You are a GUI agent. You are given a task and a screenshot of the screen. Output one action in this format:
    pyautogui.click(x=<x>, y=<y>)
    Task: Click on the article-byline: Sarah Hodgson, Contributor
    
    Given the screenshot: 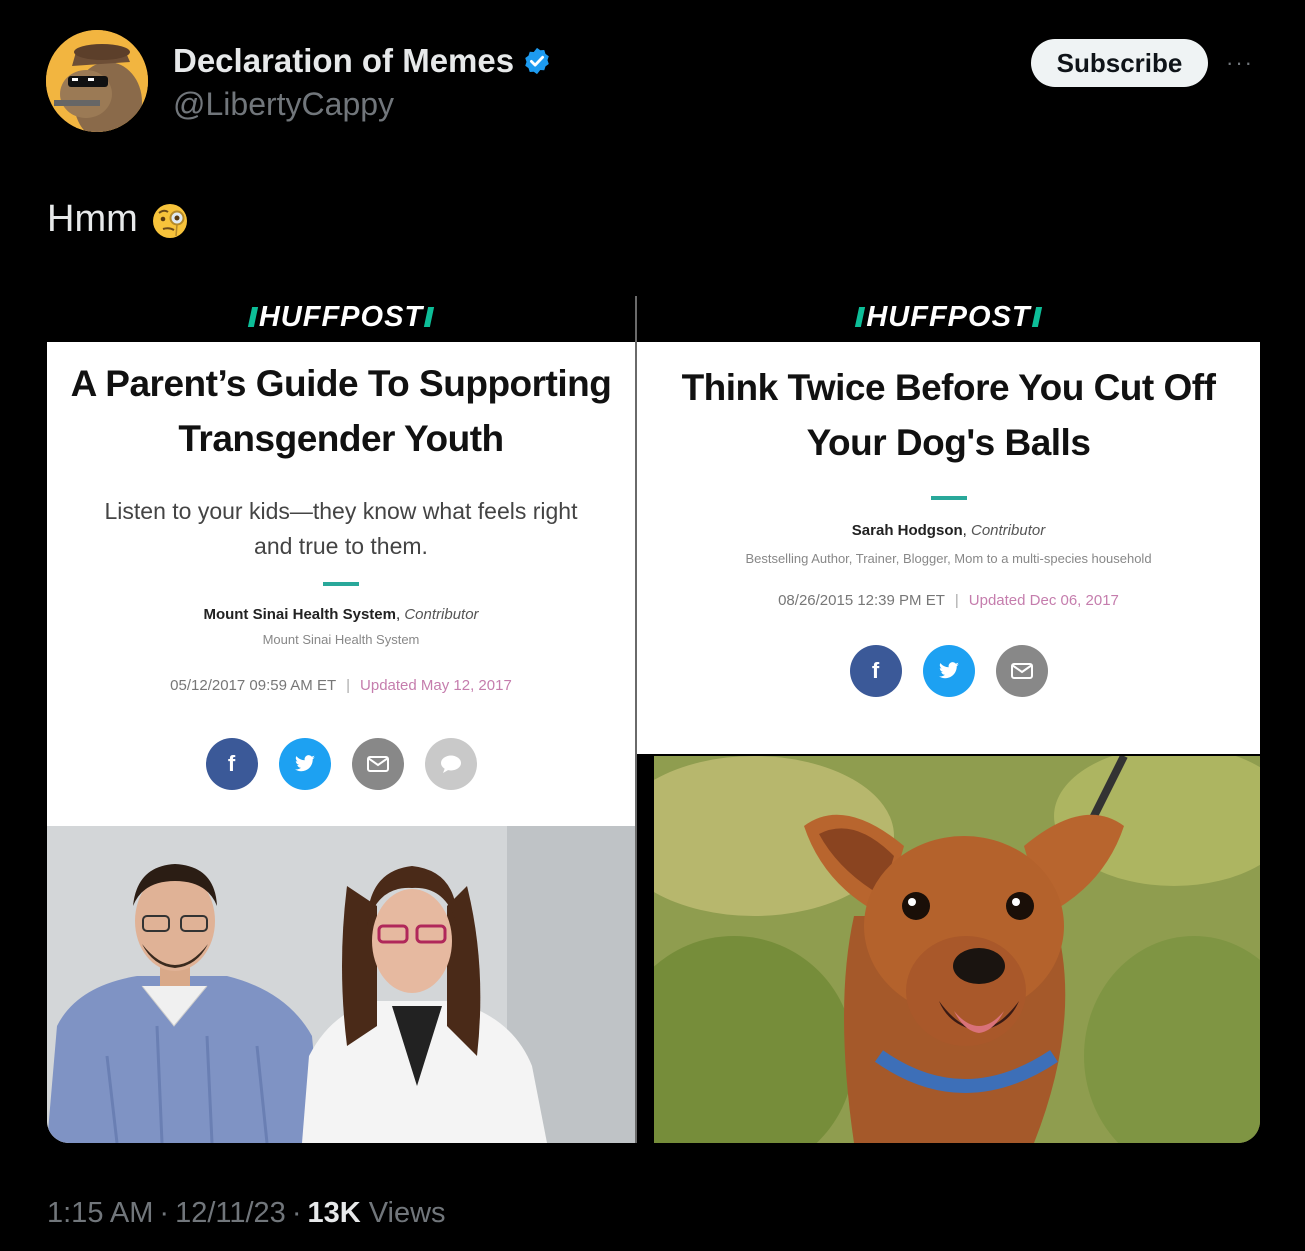 What is the action you would take?
    pyautogui.click(x=948, y=530)
    